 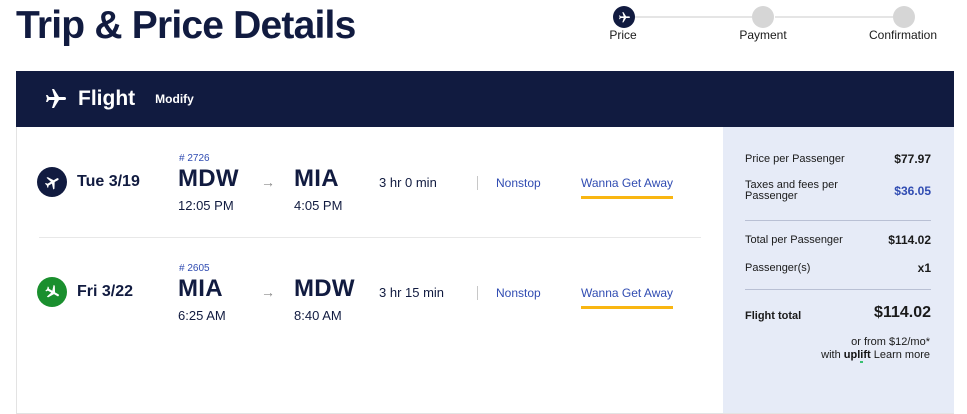 I want to click on depart-airport-code: MDW, so click(x=208, y=178).